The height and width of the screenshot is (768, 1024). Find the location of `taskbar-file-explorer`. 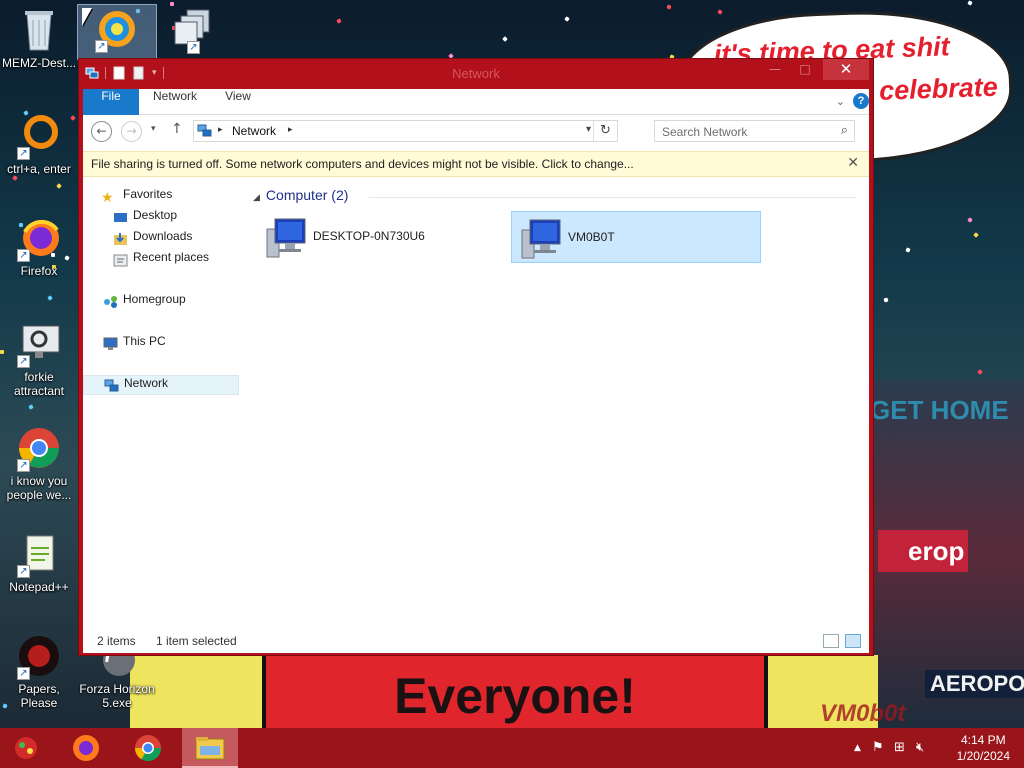

taskbar-file-explorer is located at coordinates (210, 748).